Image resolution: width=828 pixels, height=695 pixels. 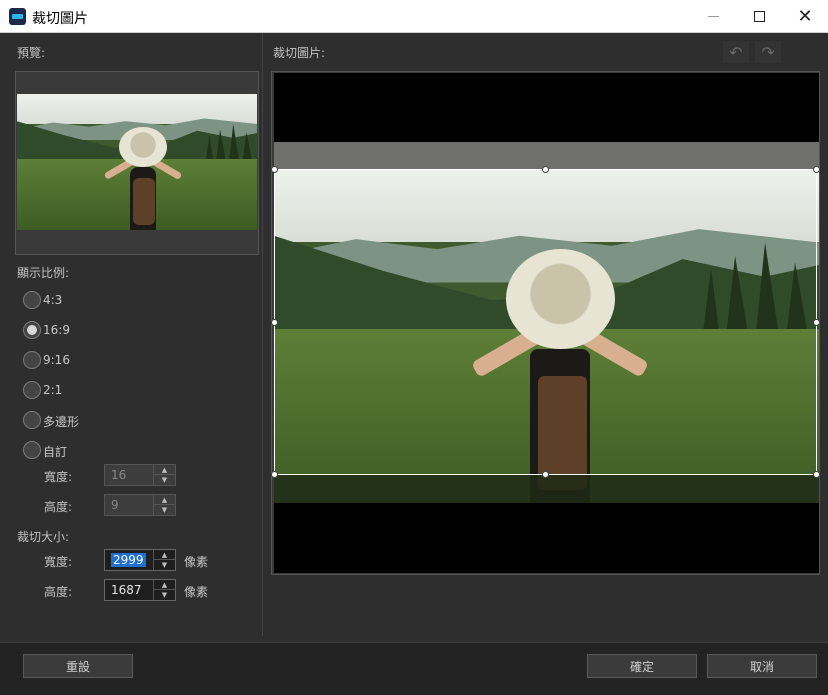 I want to click on preview-image, so click(x=137, y=162).